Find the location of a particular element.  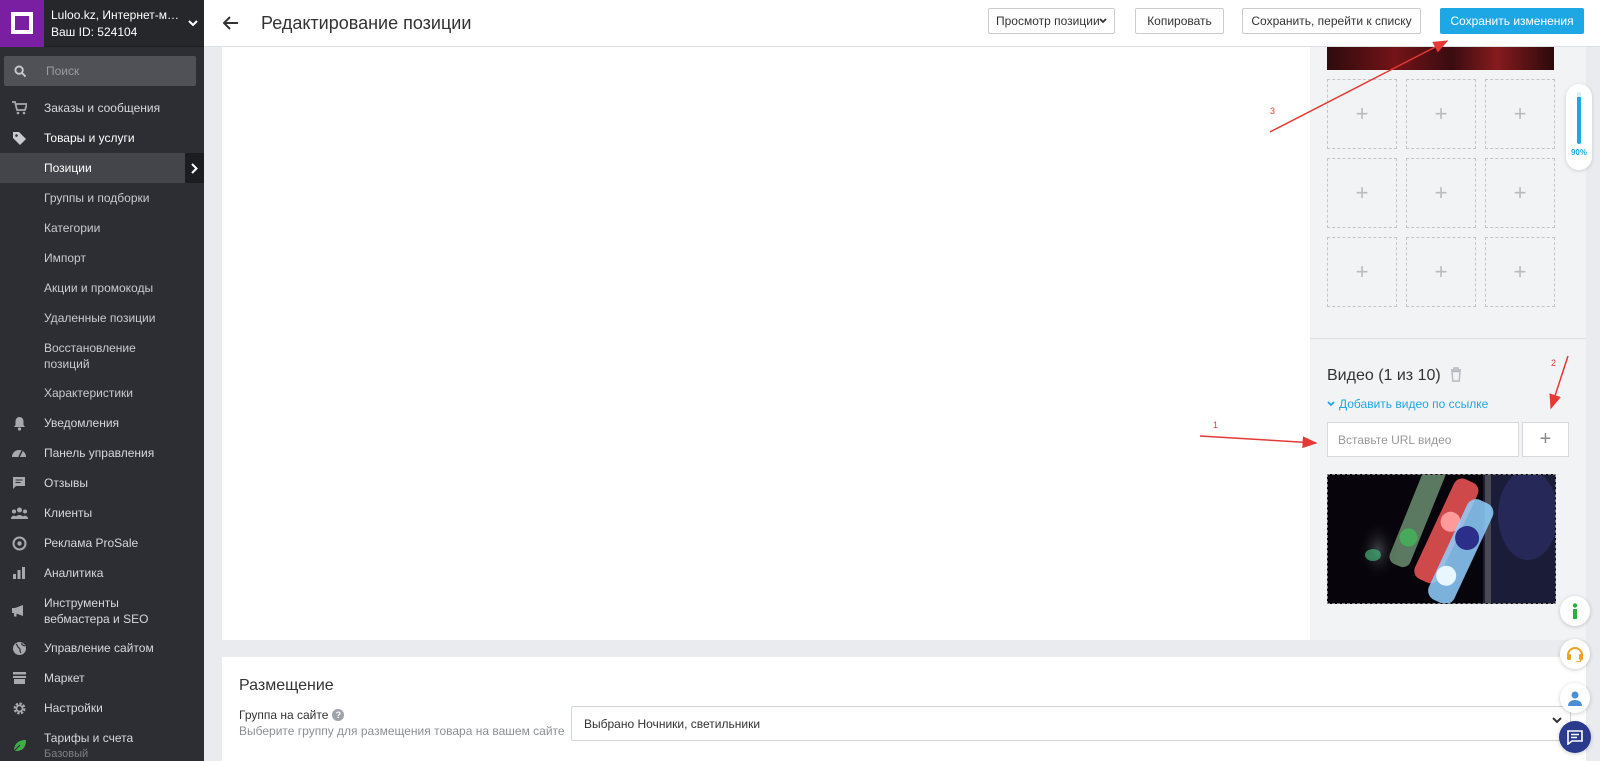

completeness-meter: 90% is located at coordinates (1579, 127).